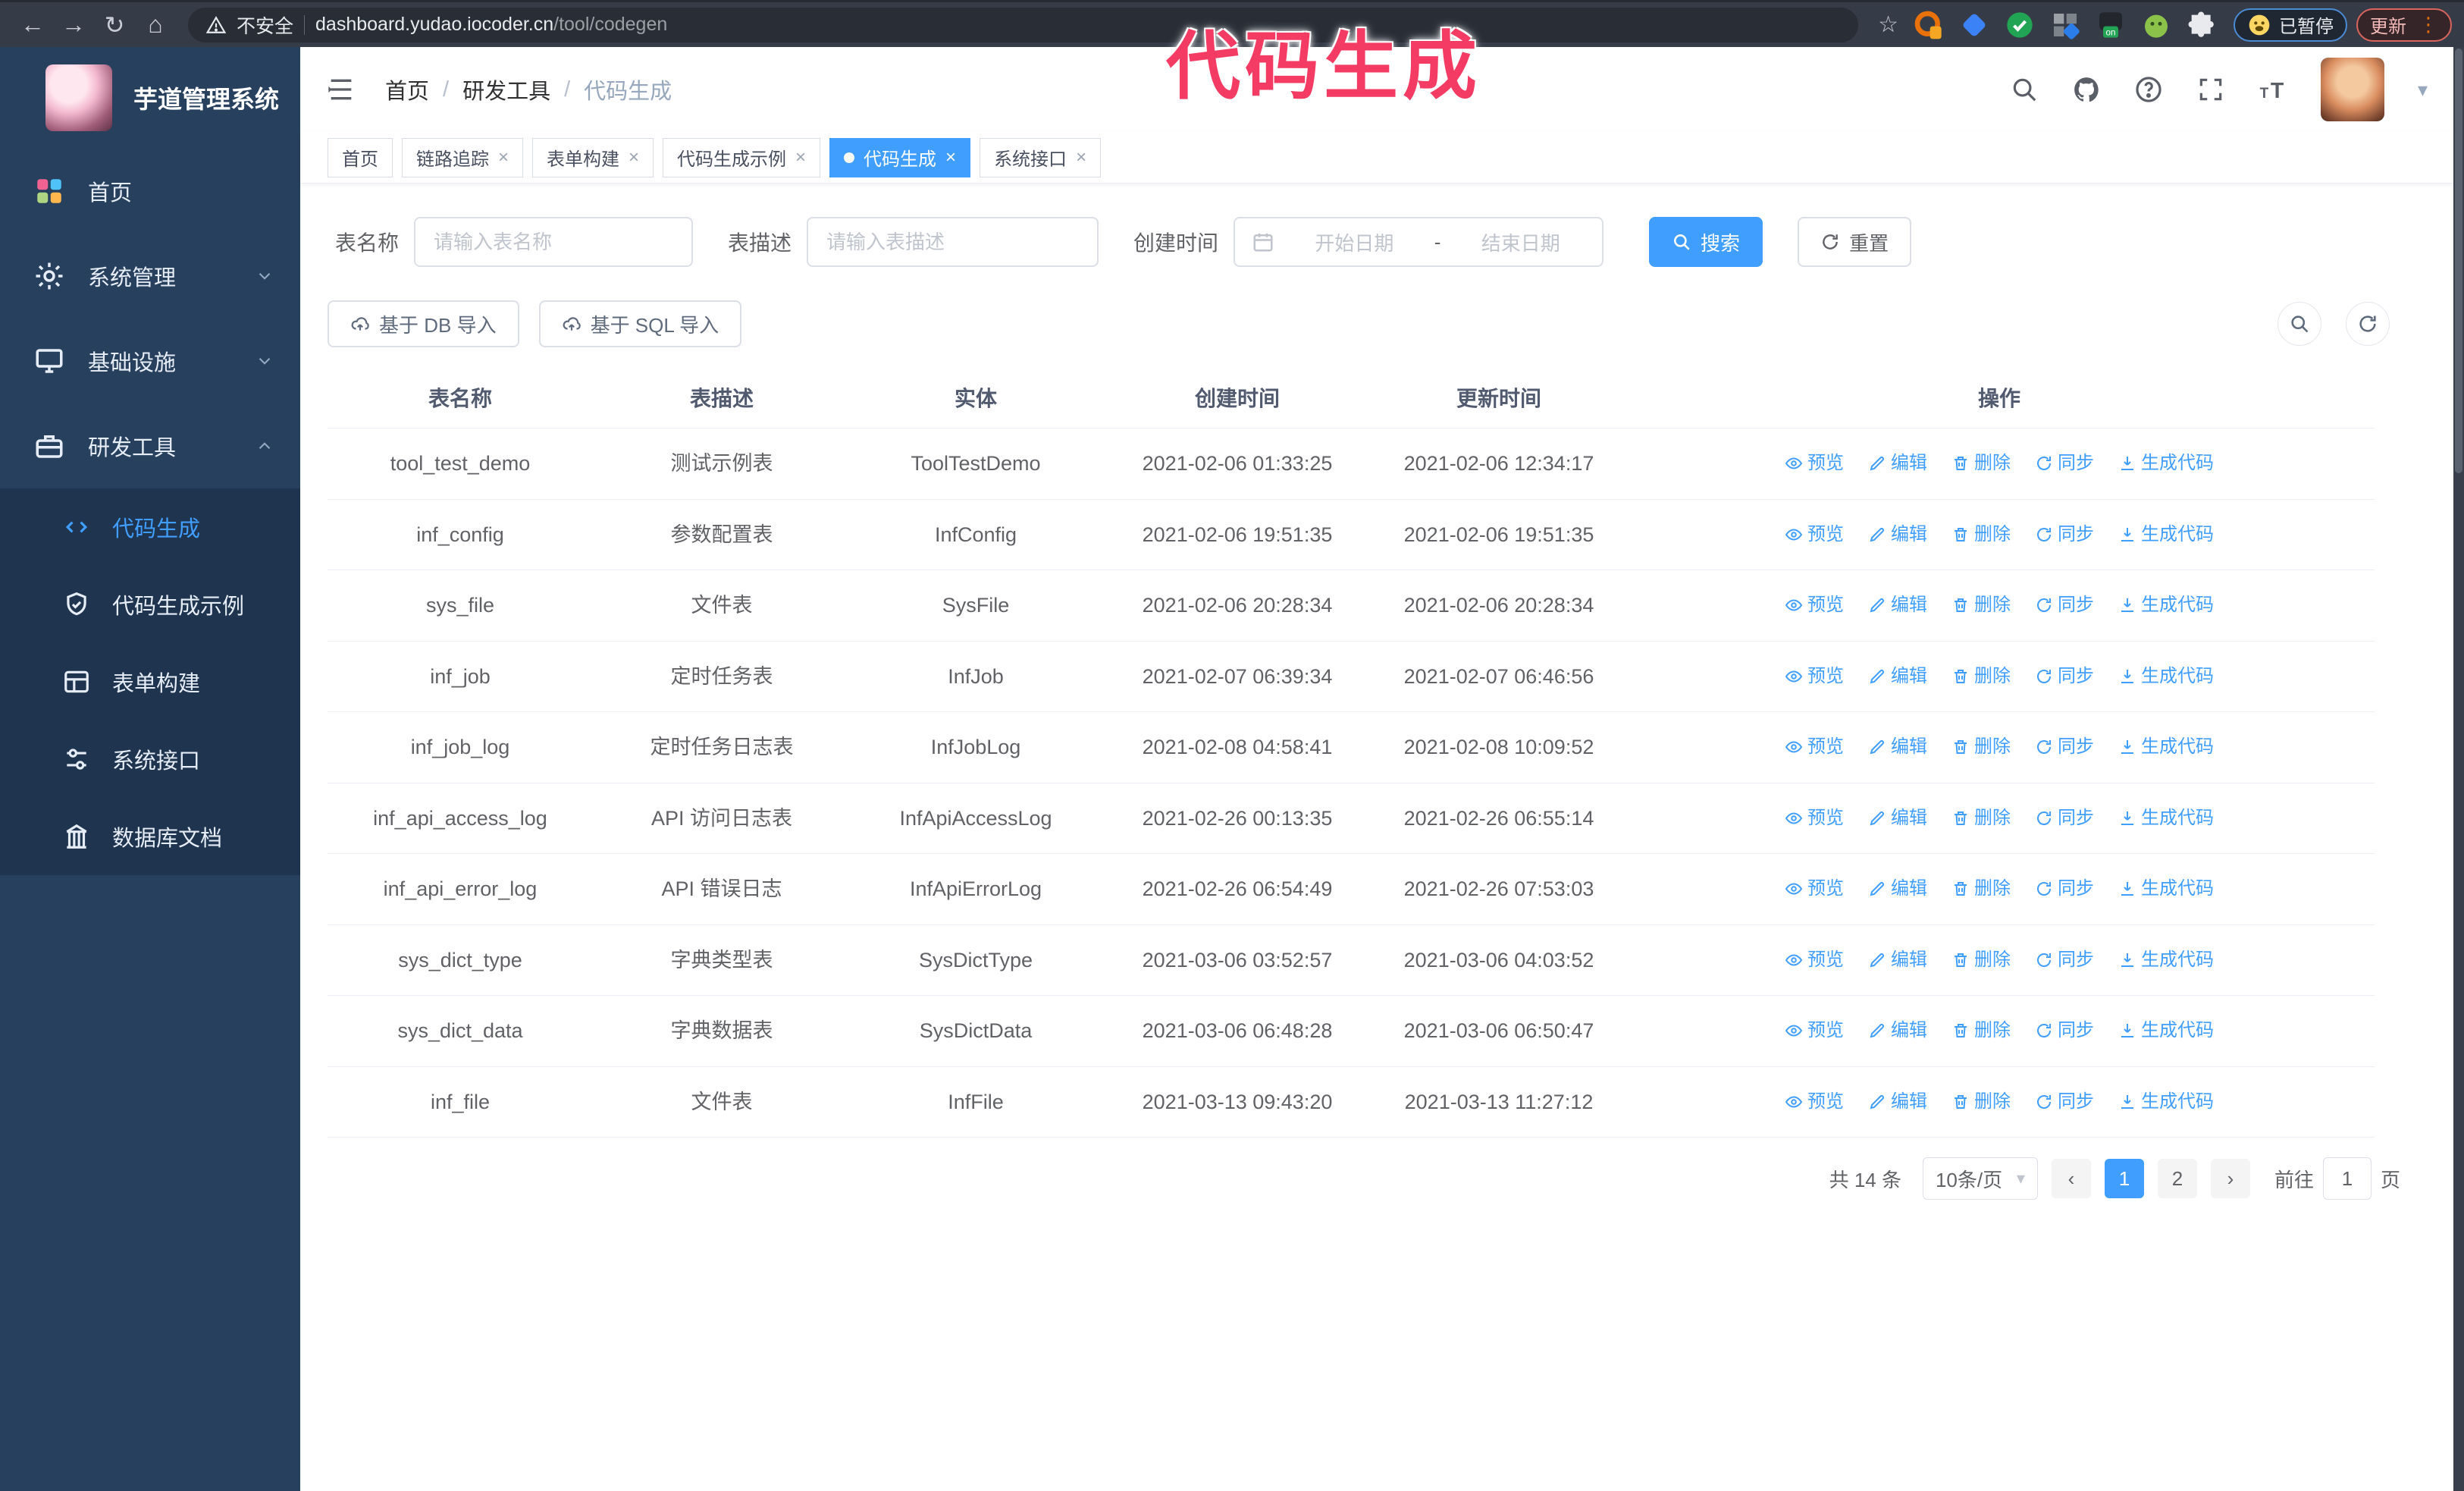 This screenshot has width=2464, height=1491. Describe the element at coordinates (2428, 24) in the screenshot. I see `browser-menu-icon: ⋮` at that location.